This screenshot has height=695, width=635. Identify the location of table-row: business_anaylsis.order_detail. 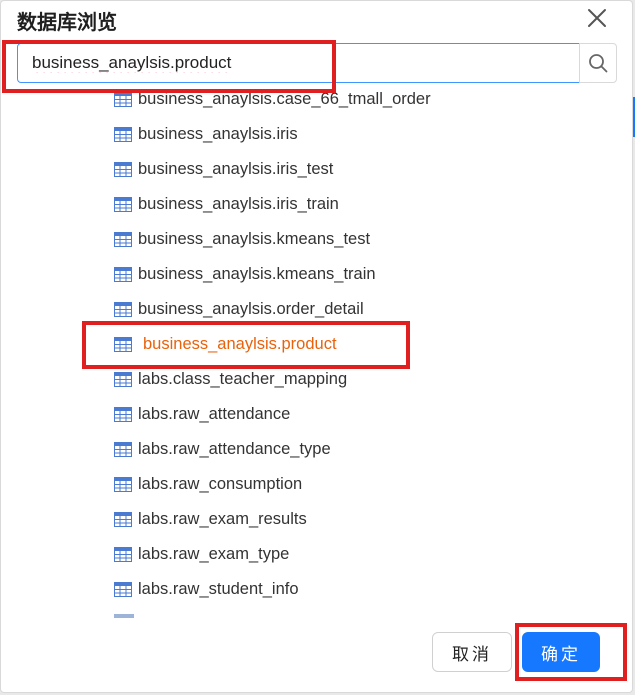
(239, 309).